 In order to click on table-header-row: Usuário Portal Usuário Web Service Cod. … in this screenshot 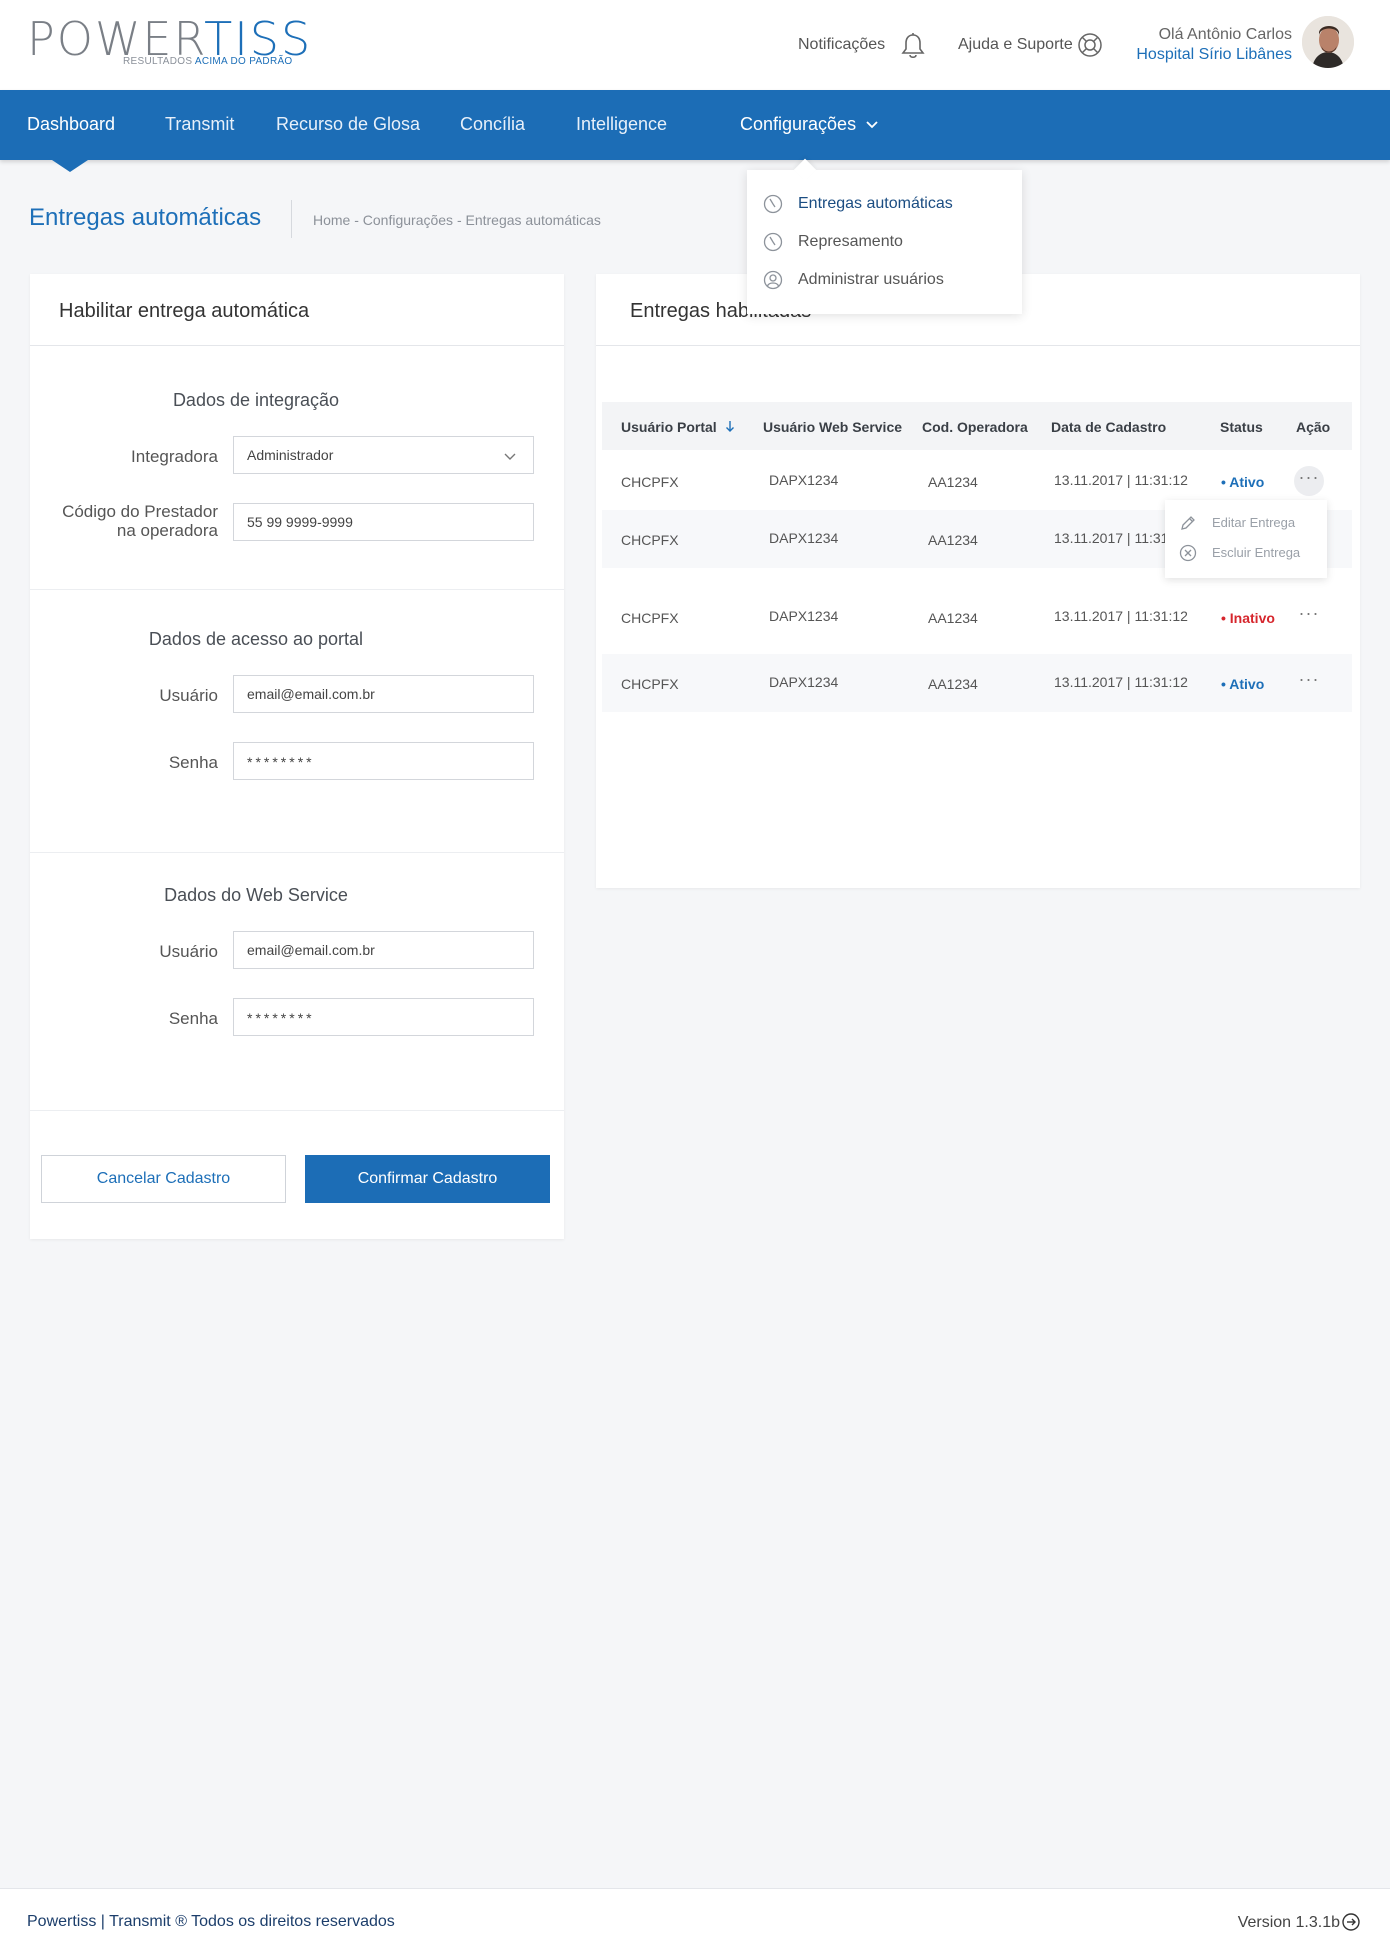, I will do `click(977, 426)`.